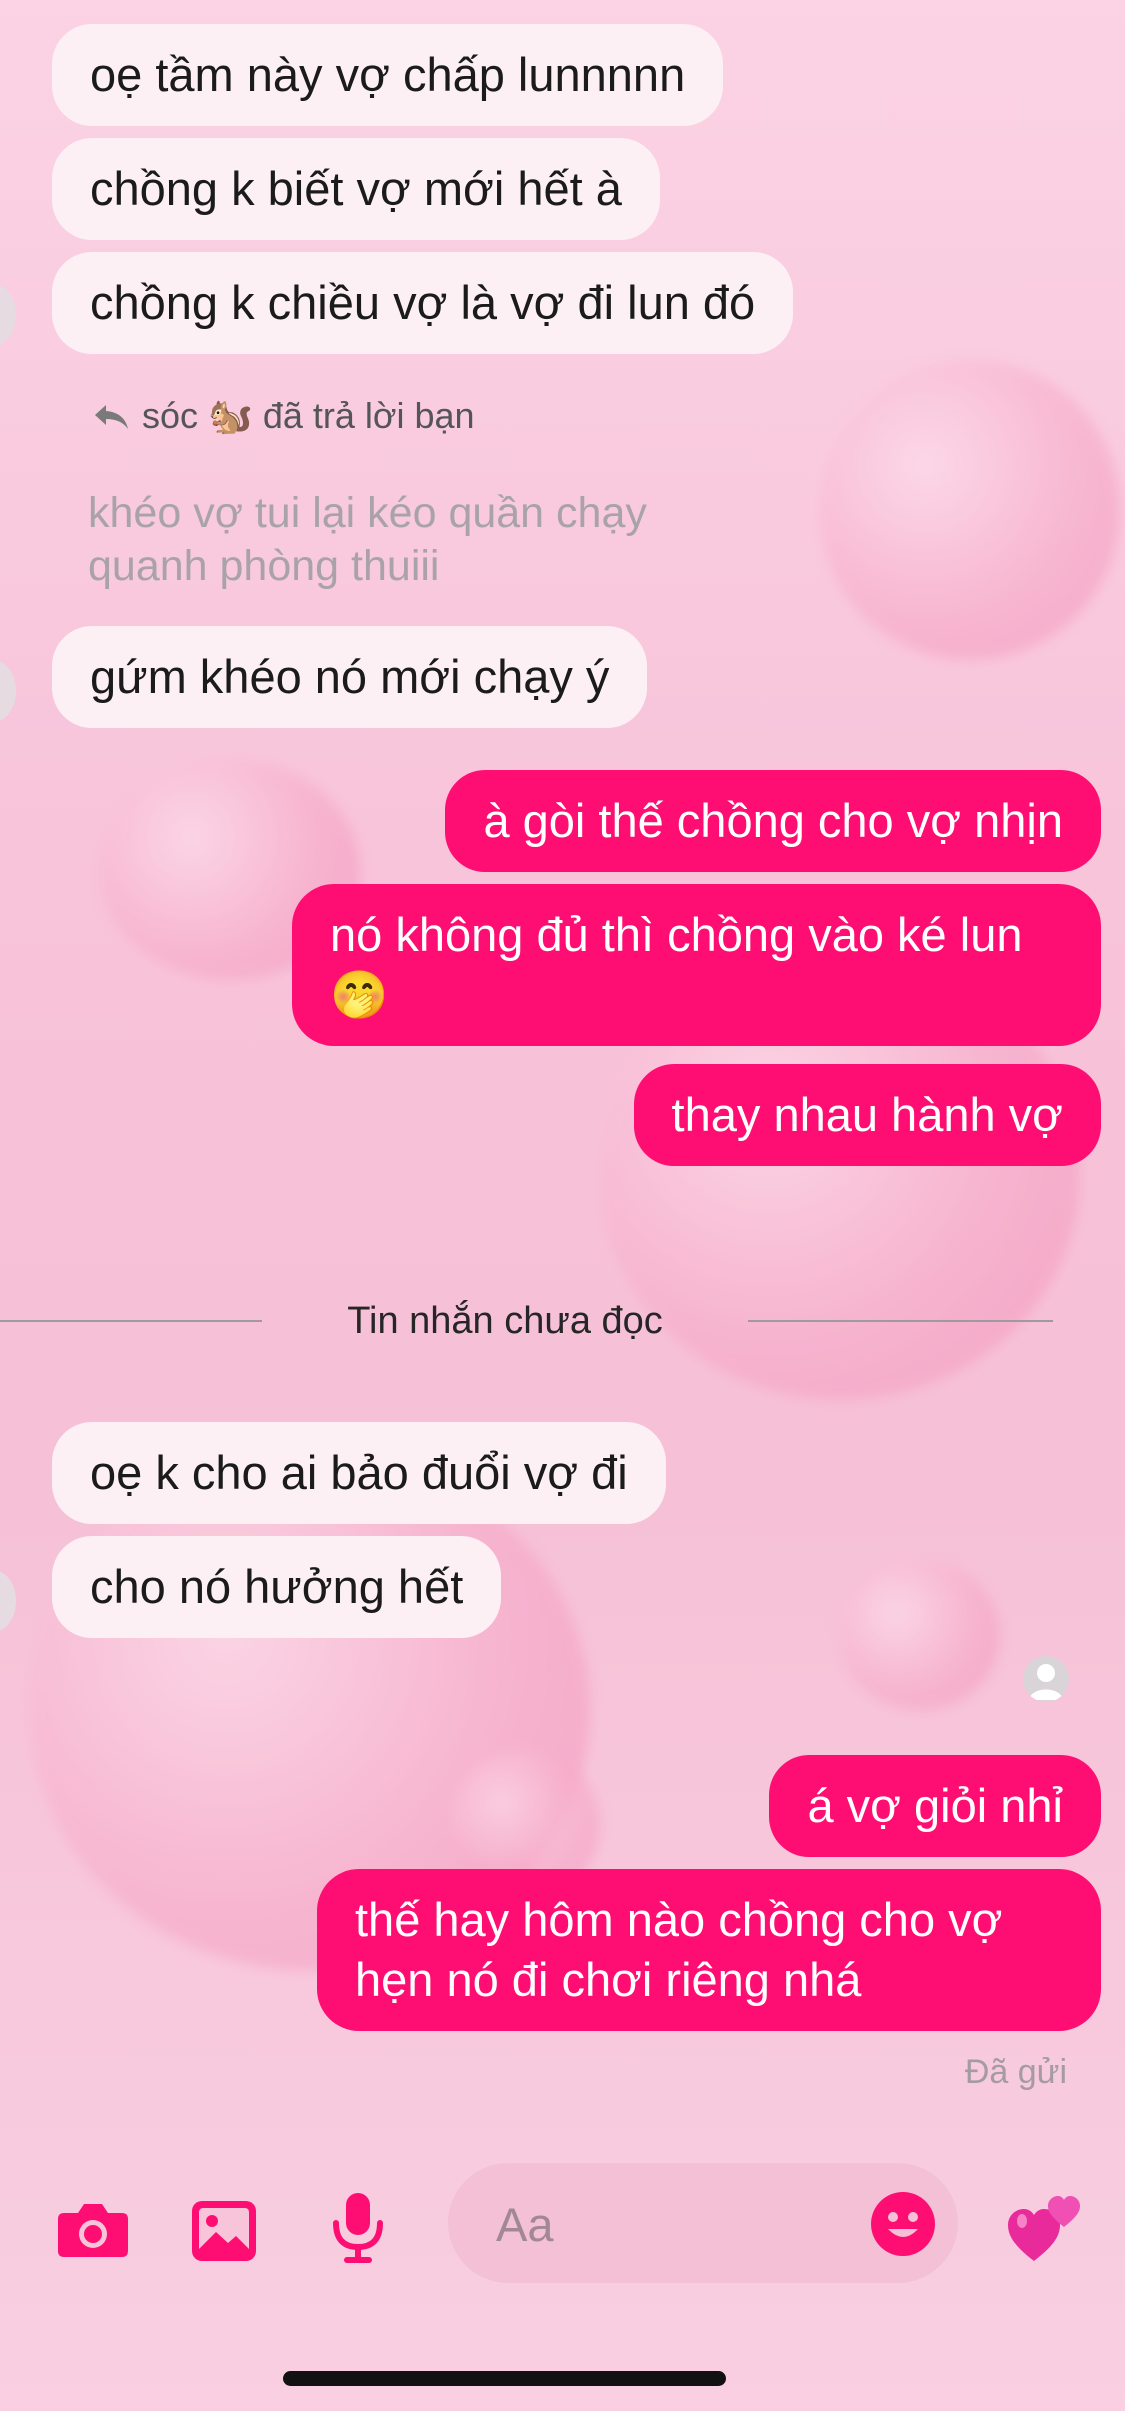  I want to click on incoming-message: chồng k biết vợ mới hết à, so click(356, 189).